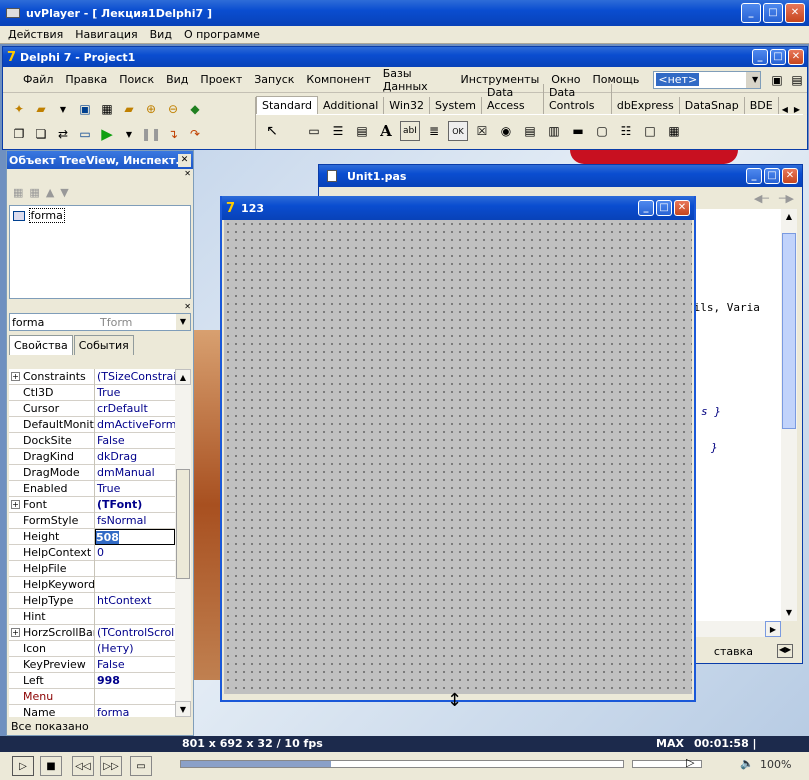  Describe the element at coordinates (135, 376) in the screenshot. I see `property-value: (TSizeConstrain` at that location.